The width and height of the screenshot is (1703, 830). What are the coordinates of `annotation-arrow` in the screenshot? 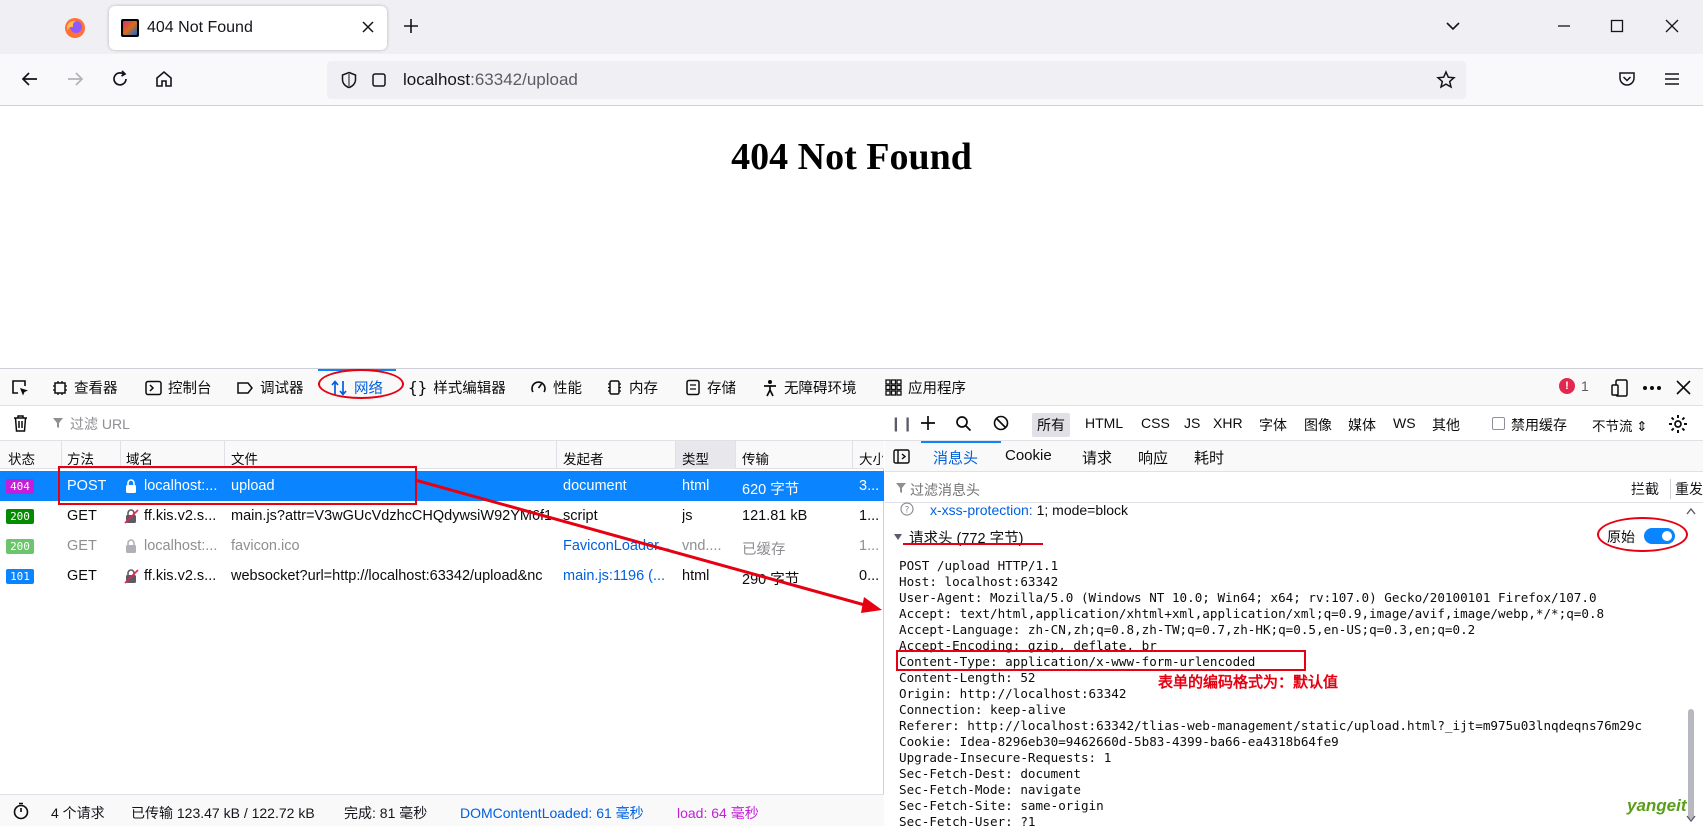 It's located at (648, 545).